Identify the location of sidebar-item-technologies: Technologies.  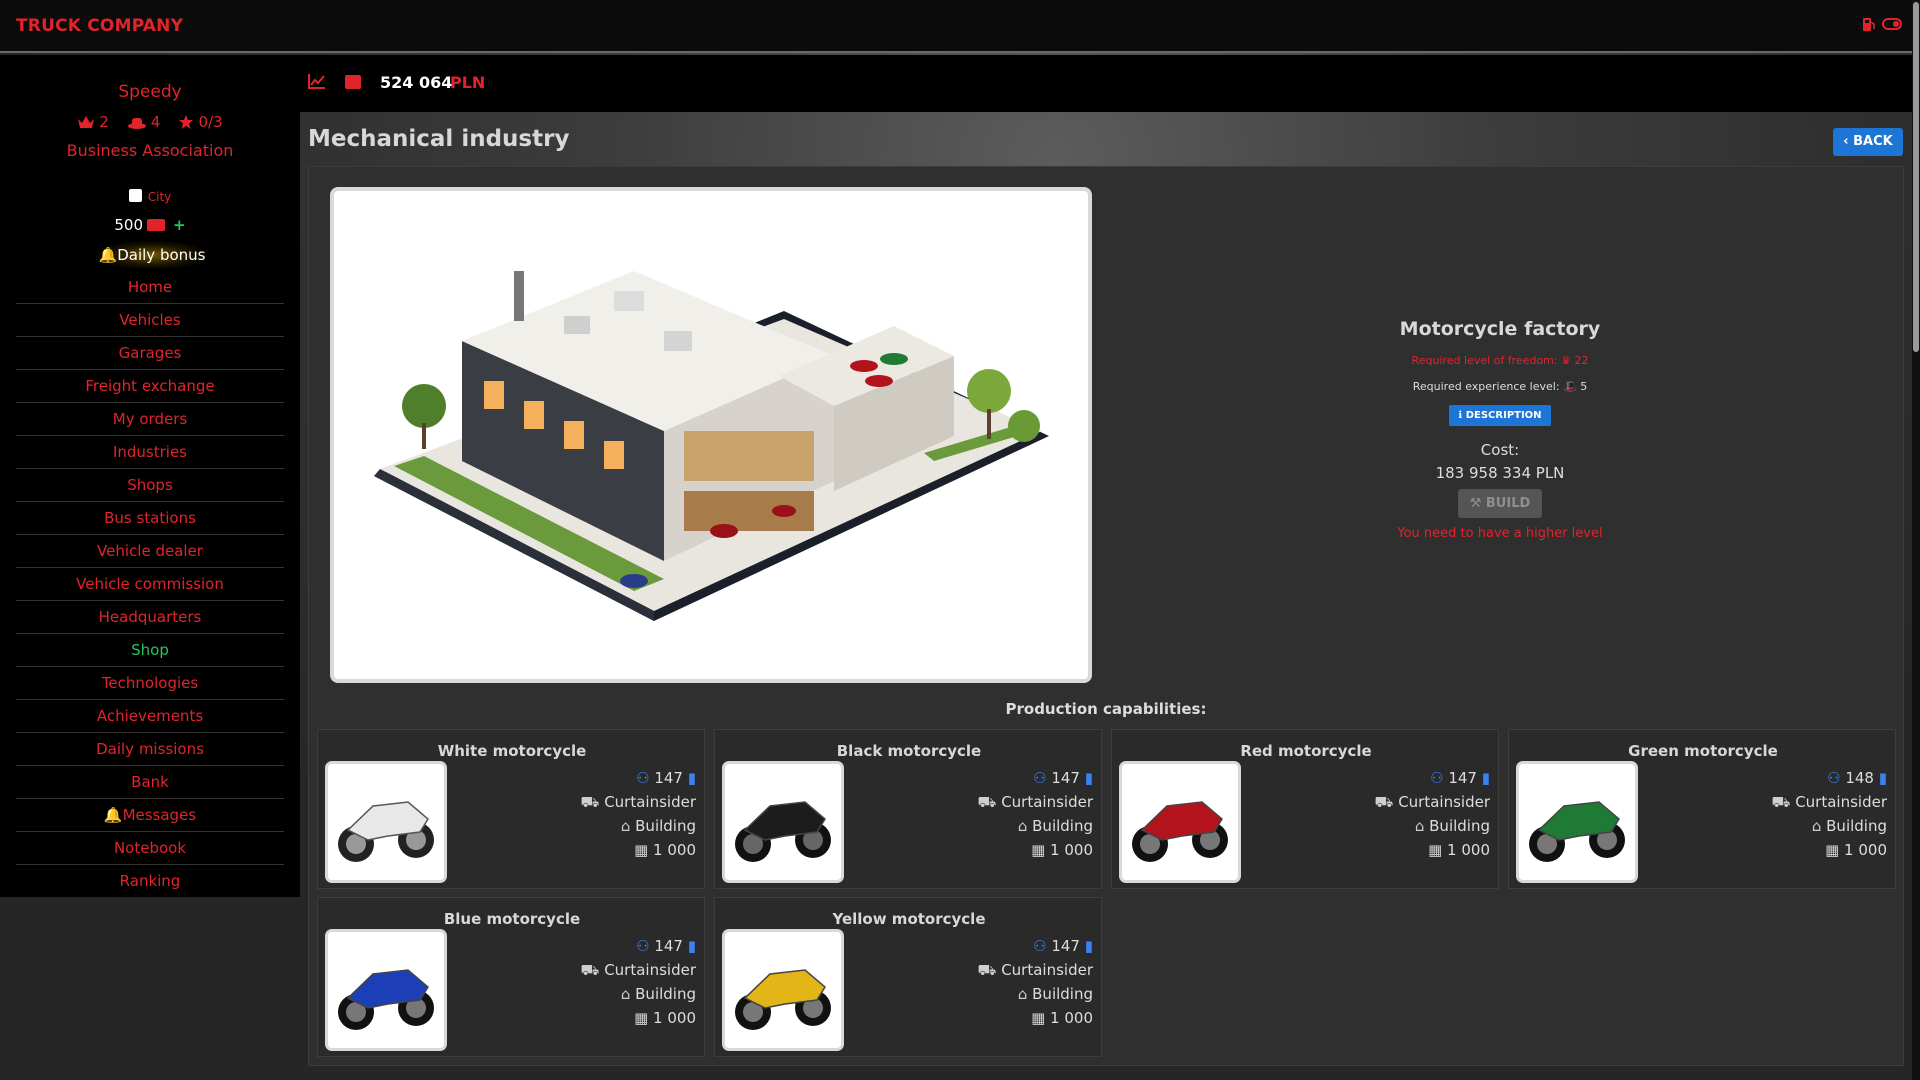
(150, 683).